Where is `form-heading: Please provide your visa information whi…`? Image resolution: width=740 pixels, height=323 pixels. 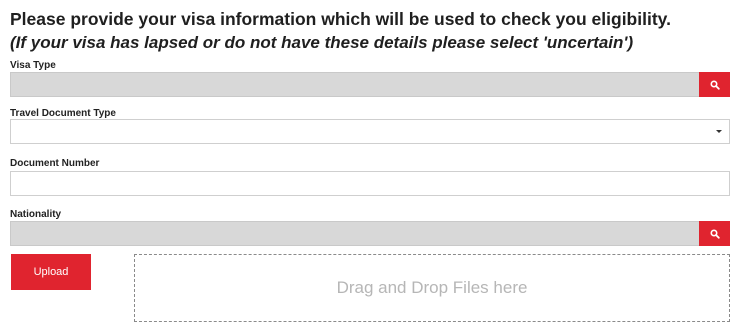
form-heading: Please provide your visa information whi… is located at coordinates (340, 19).